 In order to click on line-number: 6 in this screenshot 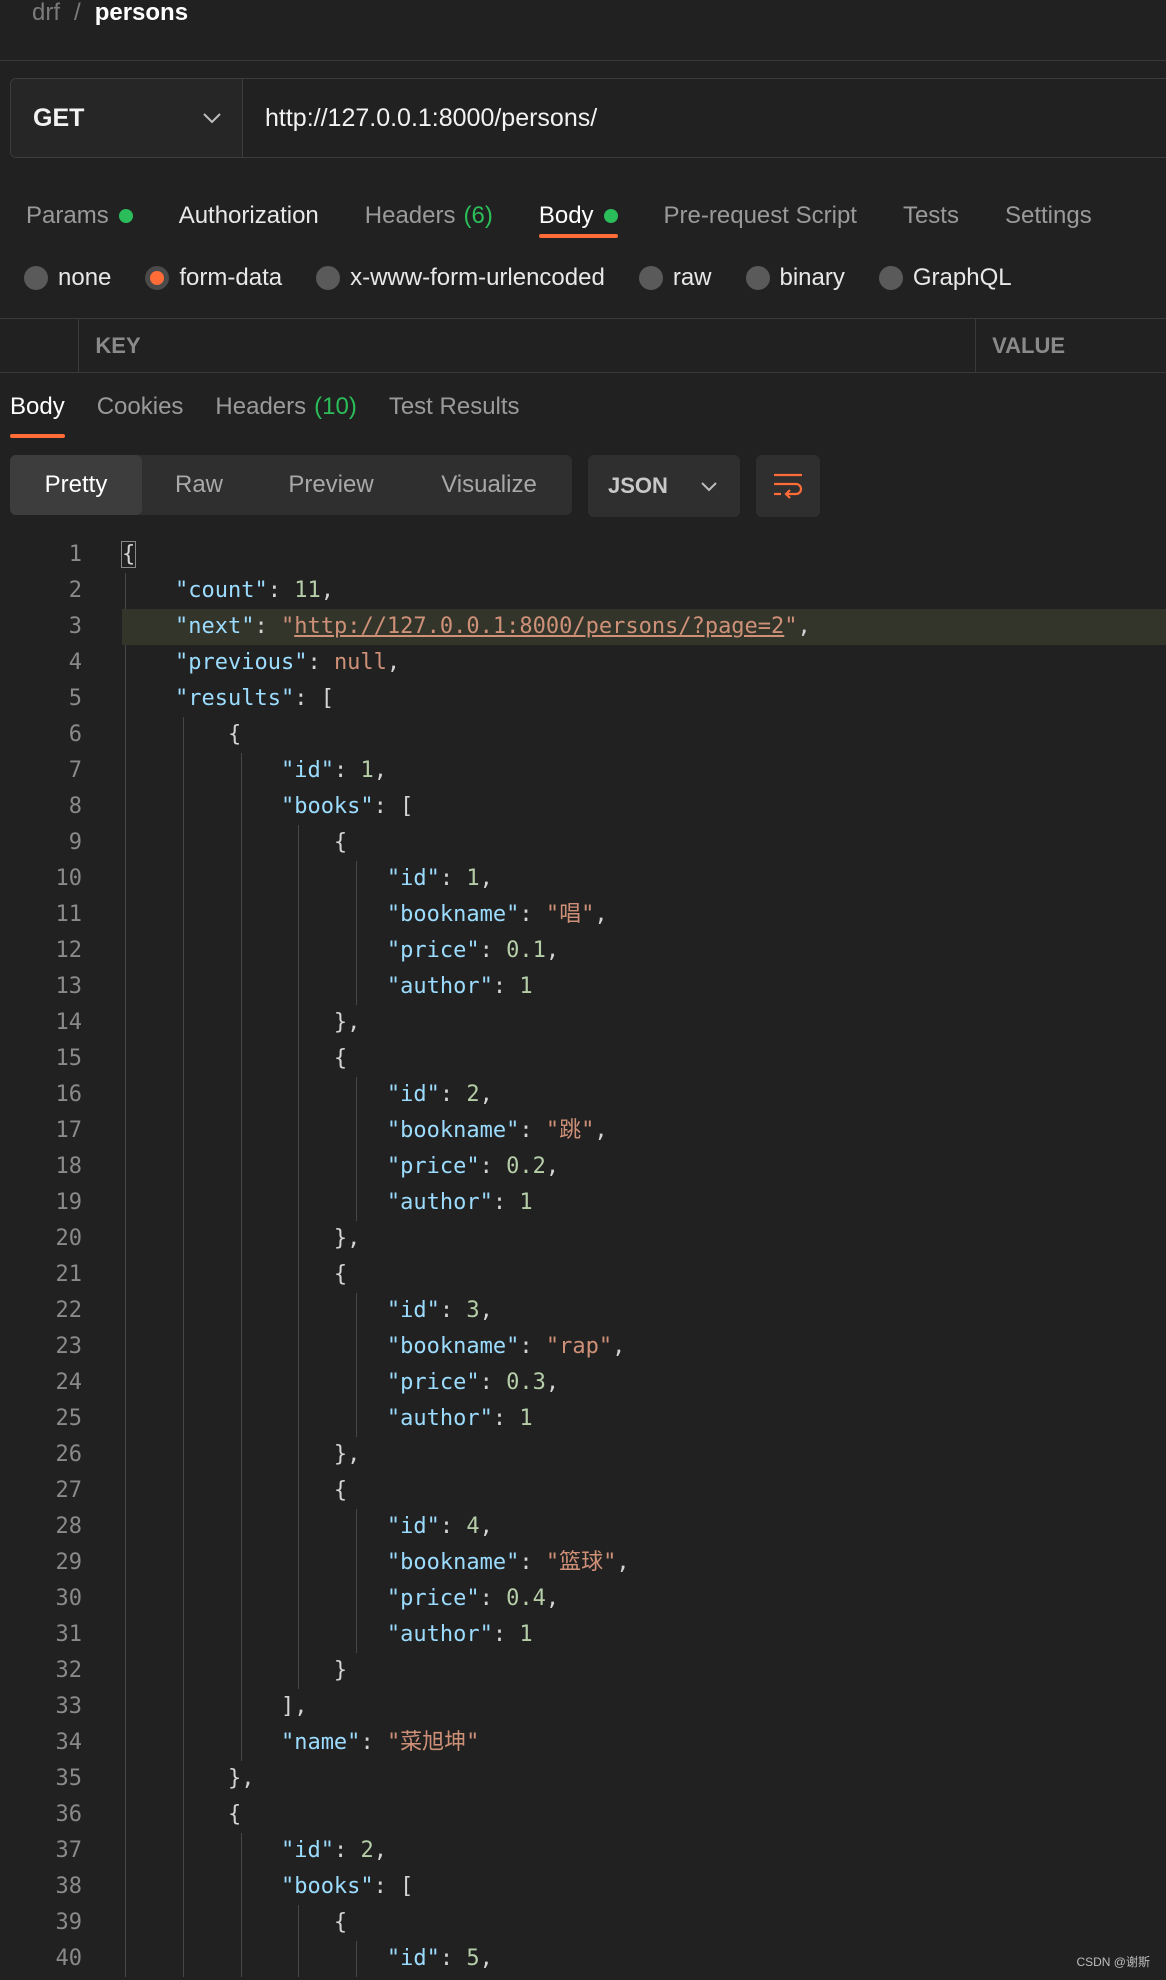, I will do `click(75, 734)`.